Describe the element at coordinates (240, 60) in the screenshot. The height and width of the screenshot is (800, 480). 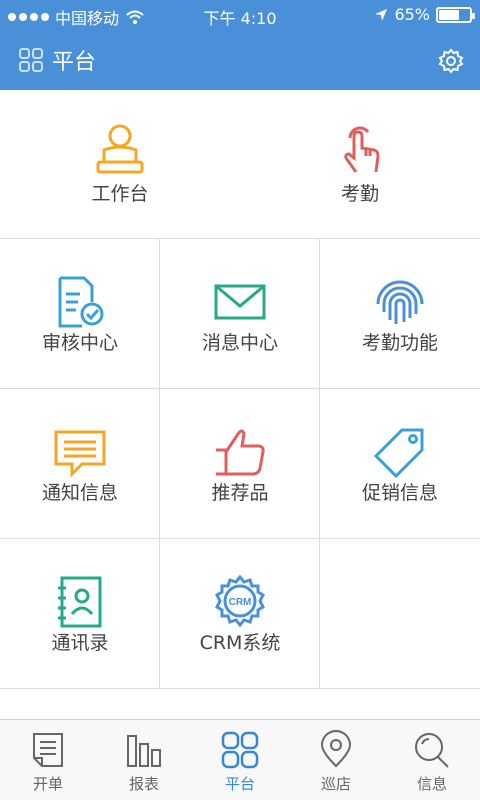
I see `nav-bar: 平台` at that location.